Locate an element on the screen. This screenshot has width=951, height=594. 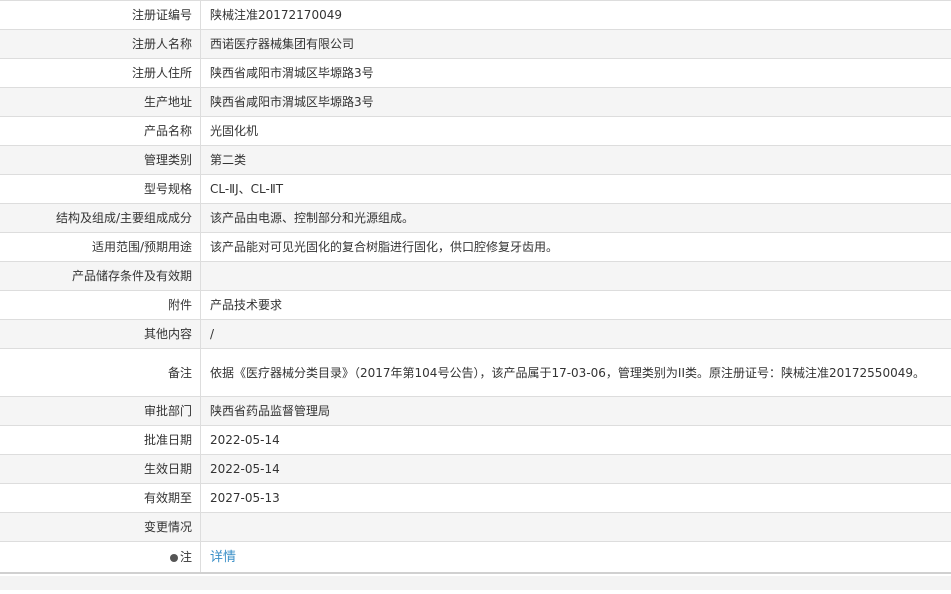
label-storage-validity: 产品储存条件及有效期 is located at coordinates (100, 276).